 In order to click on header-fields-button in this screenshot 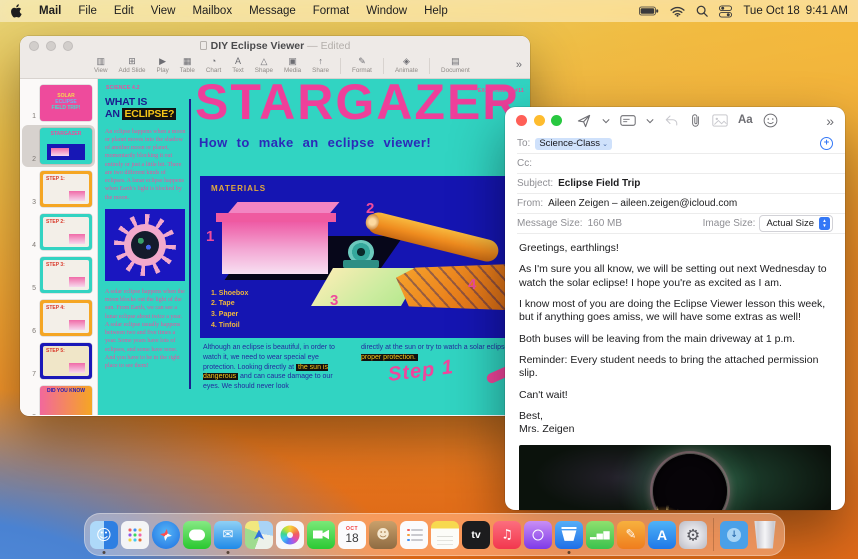, I will do `click(628, 120)`.